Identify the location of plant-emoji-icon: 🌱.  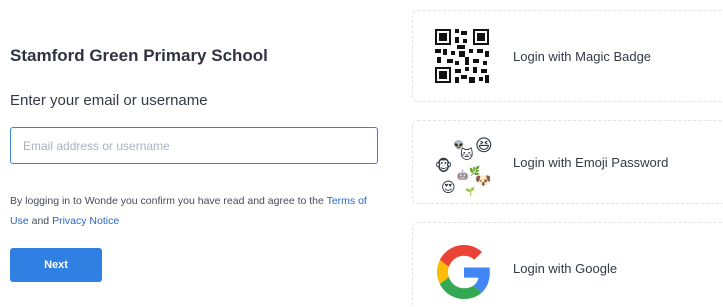
(470, 191).